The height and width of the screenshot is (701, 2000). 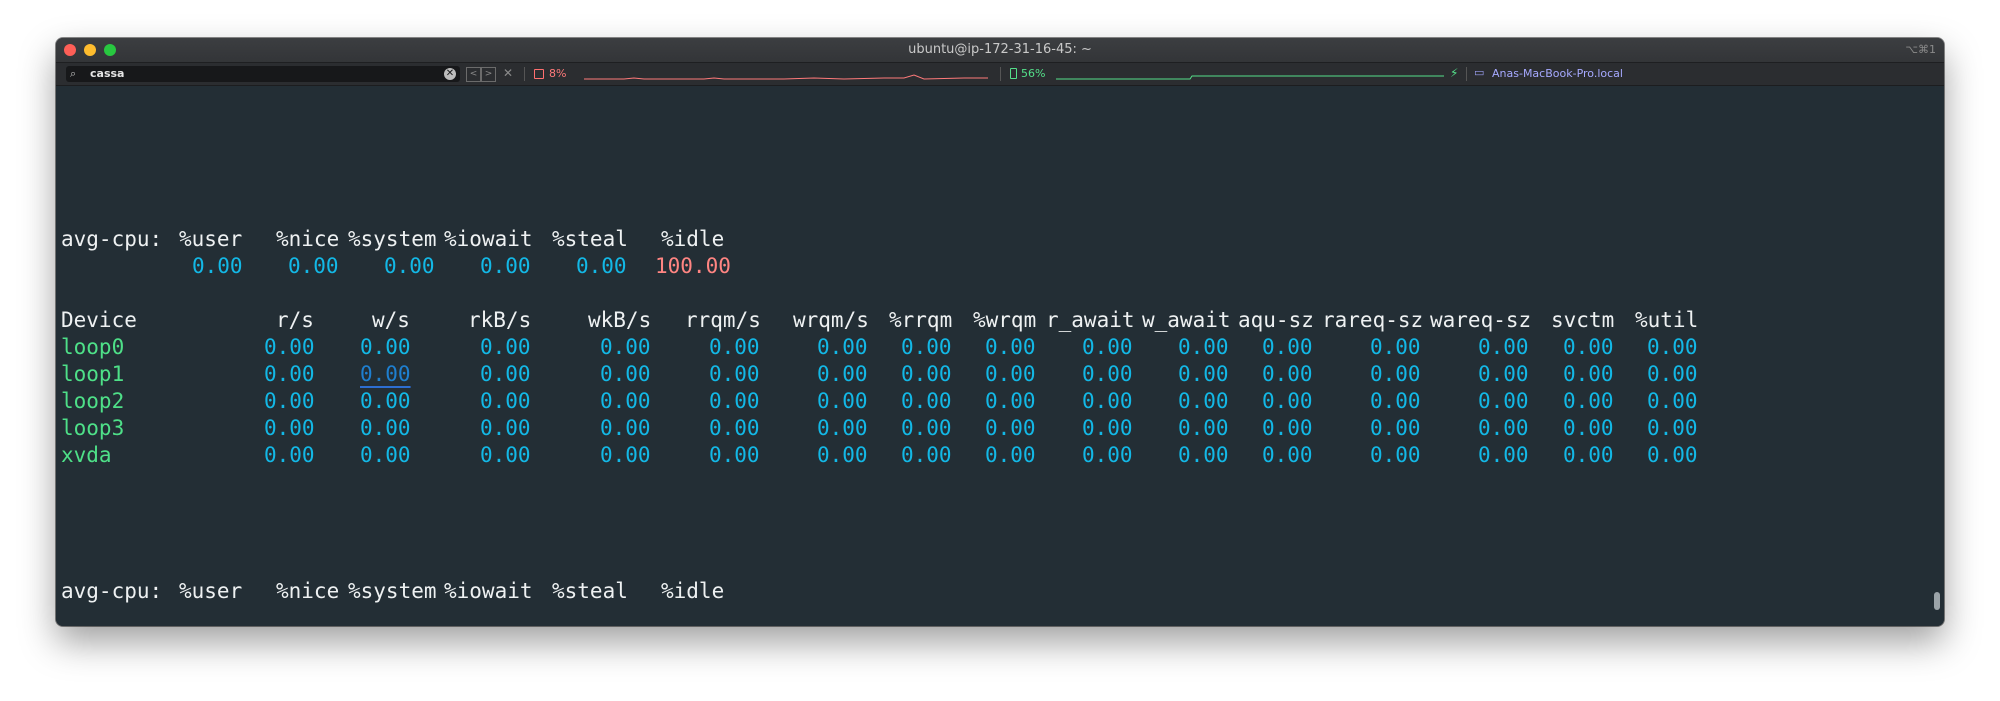 What do you see at coordinates (488, 239) in the screenshot?
I see `cpu-header-iowait: %iowait` at bounding box center [488, 239].